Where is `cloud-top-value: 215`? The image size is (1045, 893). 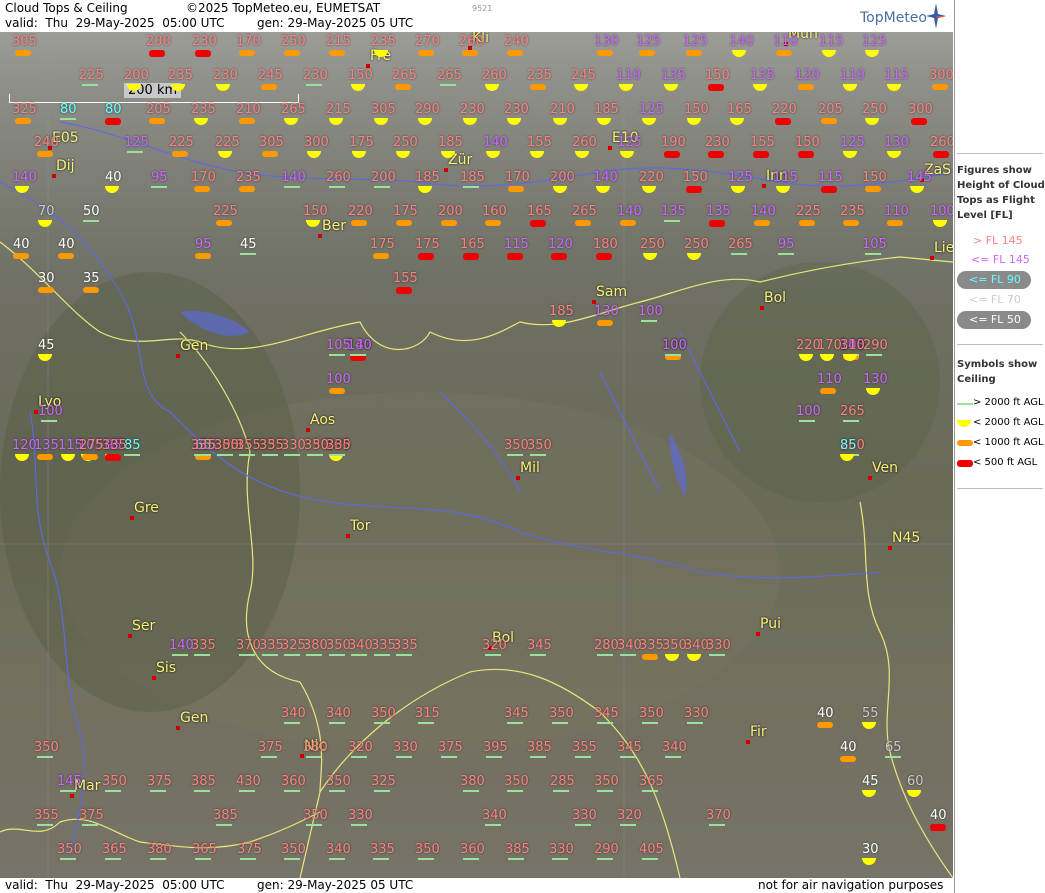
cloud-top-value: 215 is located at coordinates (338, 109).